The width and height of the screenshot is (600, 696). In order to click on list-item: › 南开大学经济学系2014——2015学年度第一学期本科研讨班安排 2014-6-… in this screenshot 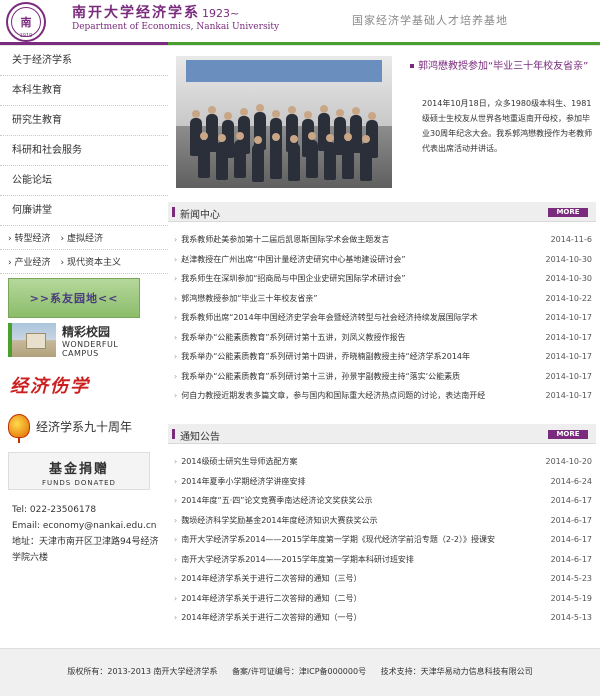, I will do `click(382, 560)`.